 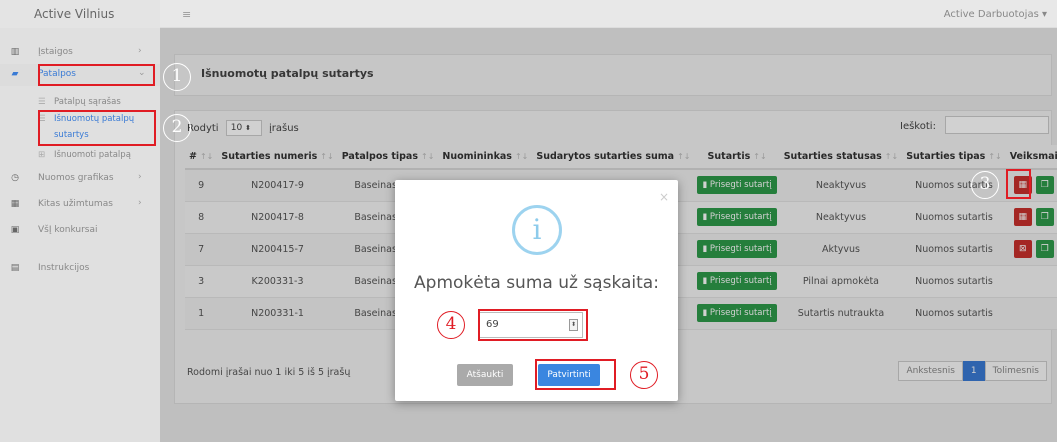 I want to click on step-marker-4: 4, so click(x=451, y=325).